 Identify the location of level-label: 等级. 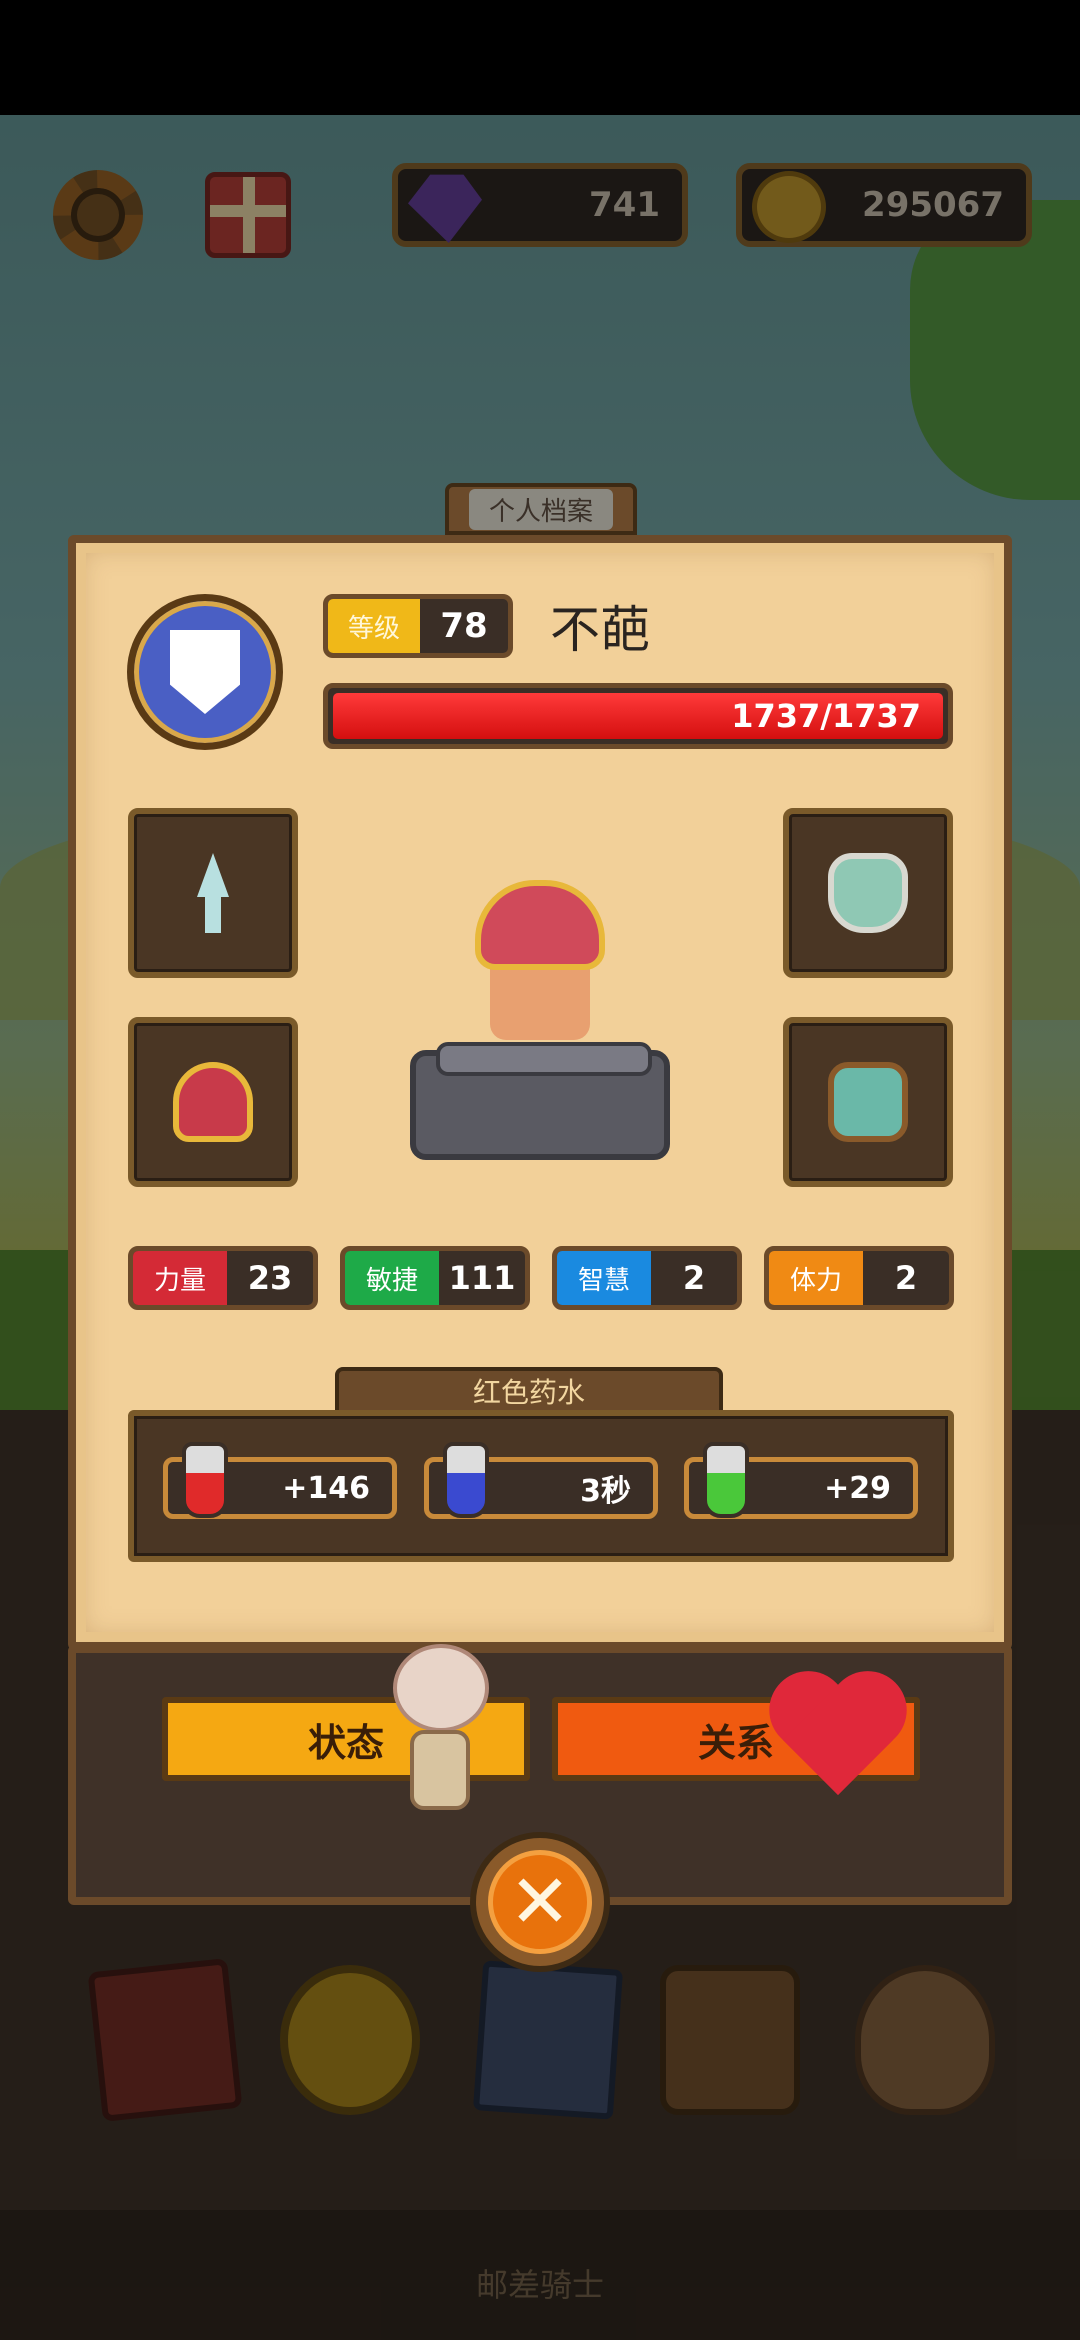
(374, 626).